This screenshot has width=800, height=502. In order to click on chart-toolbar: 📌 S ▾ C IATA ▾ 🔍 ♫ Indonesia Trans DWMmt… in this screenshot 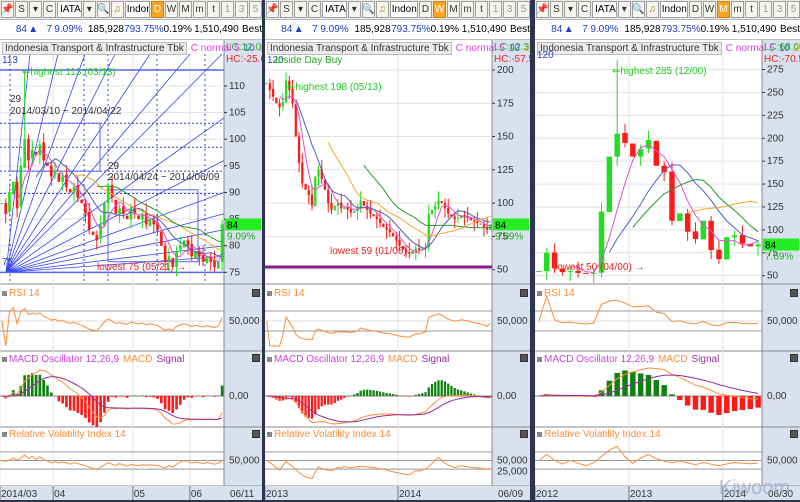, I will do `click(667, 10)`.